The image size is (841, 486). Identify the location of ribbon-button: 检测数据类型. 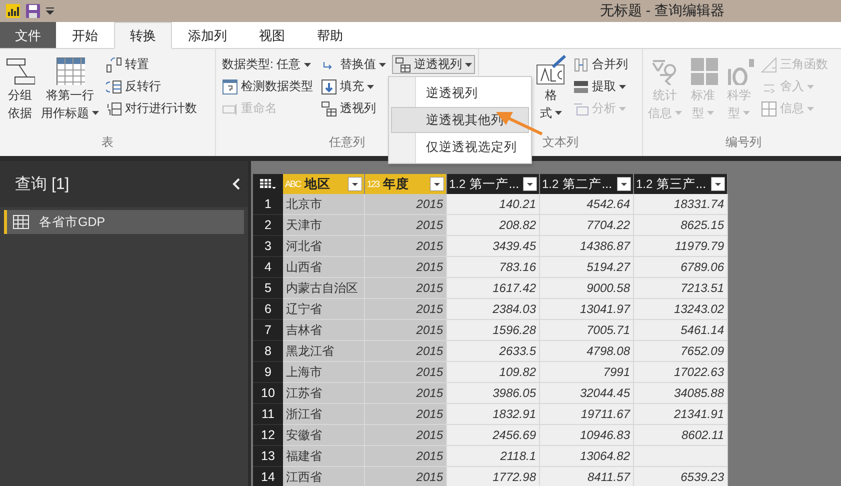
(267, 86).